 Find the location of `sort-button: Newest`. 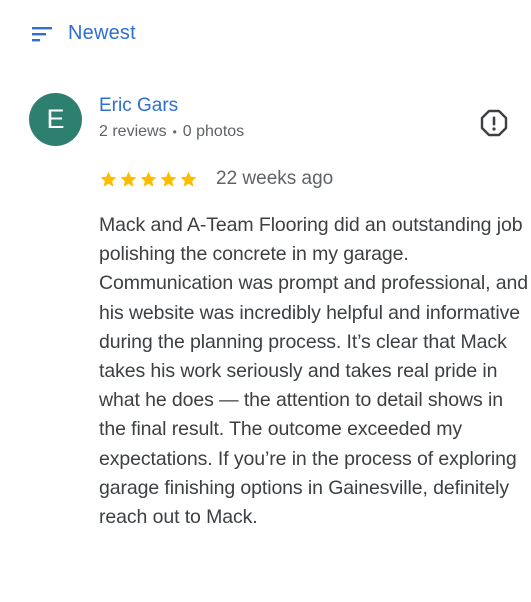

sort-button: Newest is located at coordinates (84, 33).